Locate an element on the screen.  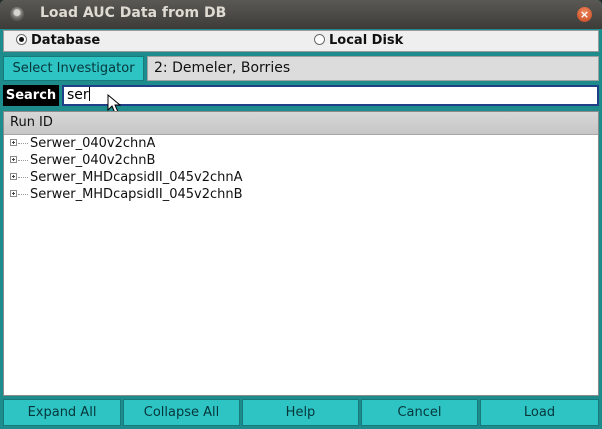
window-menu-icon is located at coordinates (17, 14).